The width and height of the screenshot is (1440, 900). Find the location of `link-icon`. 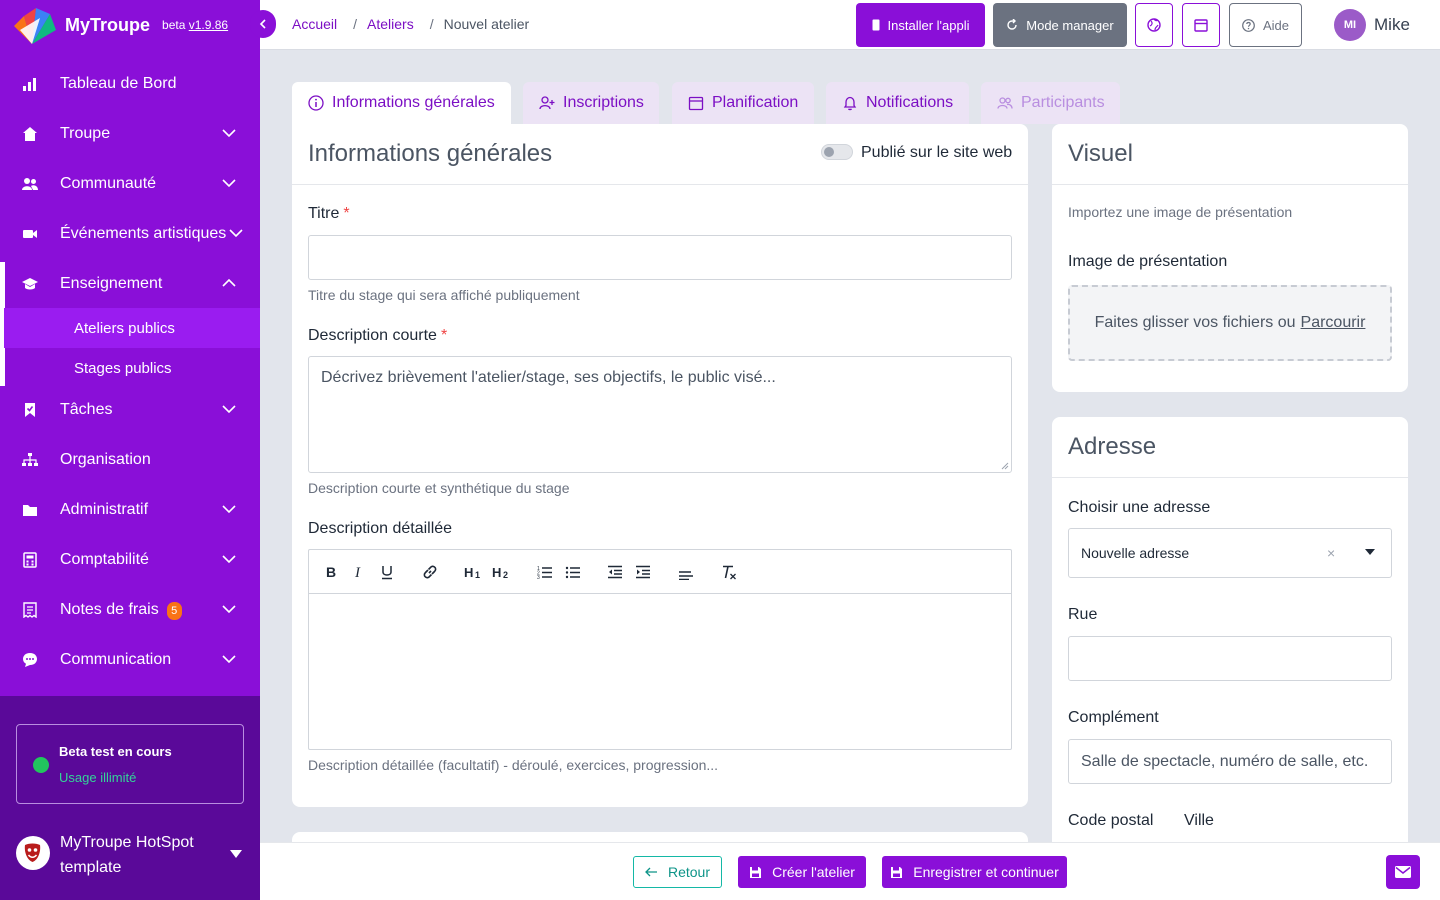

link-icon is located at coordinates (430, 572).